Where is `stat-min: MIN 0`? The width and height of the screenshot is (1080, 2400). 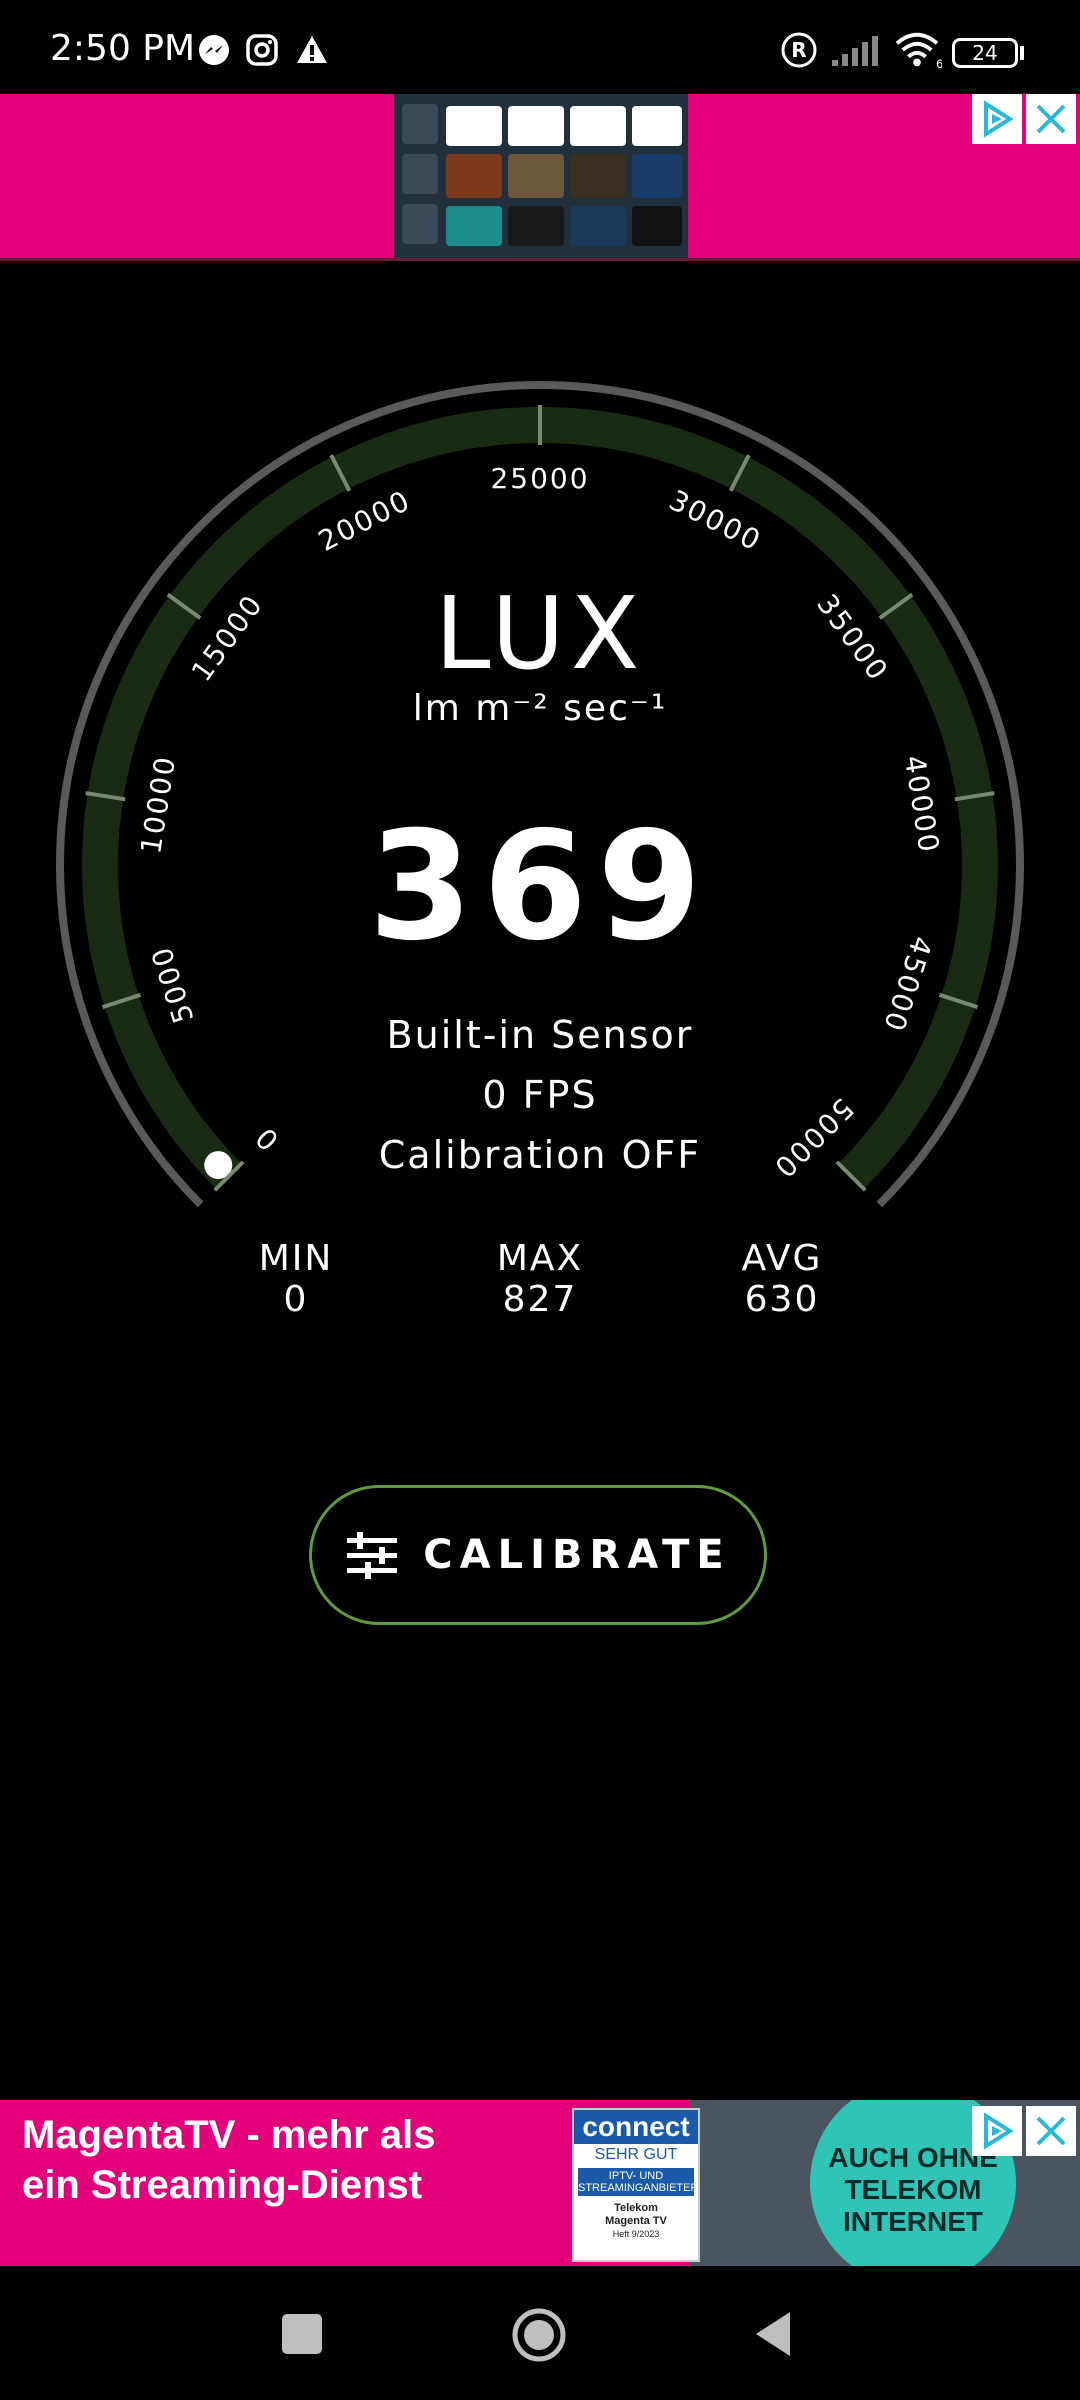 stat-min: MIN 0 is located at coordinates (296, 1279).